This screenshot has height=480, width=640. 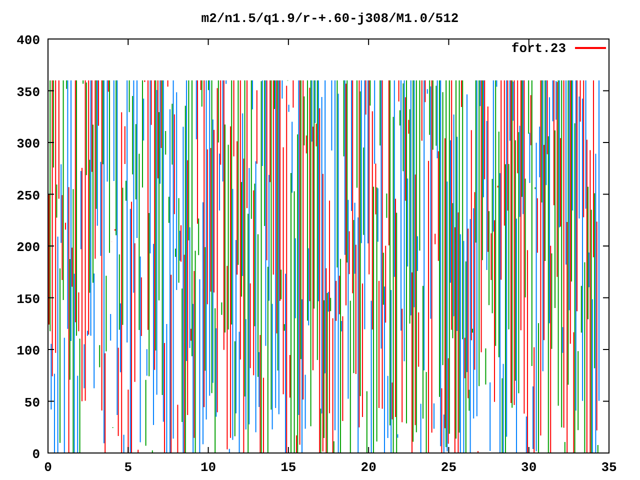 I want to click on y-axis-tick-label: 0, so click(x=36, y=454).